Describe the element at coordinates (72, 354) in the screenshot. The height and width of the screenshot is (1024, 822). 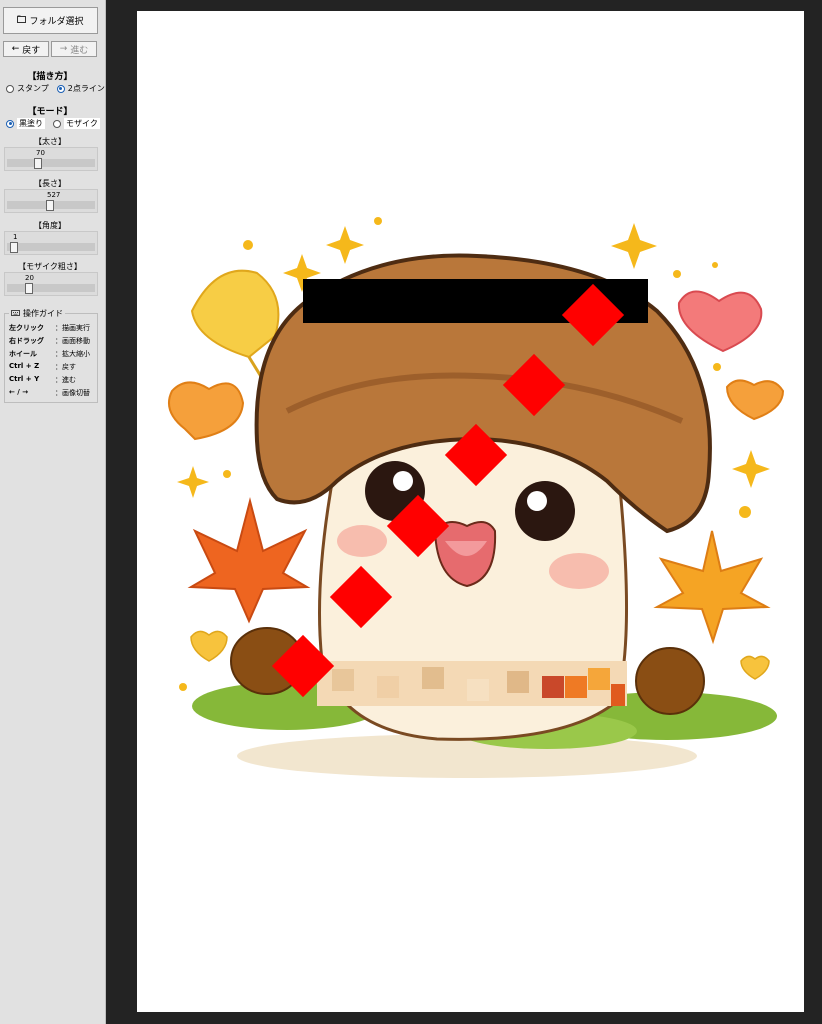
I see `guide-desc: ：拡大縮小` at that location.